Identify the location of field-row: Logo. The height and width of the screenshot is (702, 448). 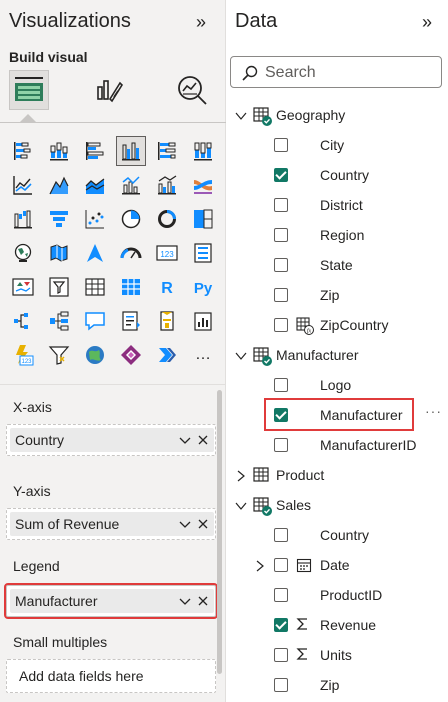
(337, 385).